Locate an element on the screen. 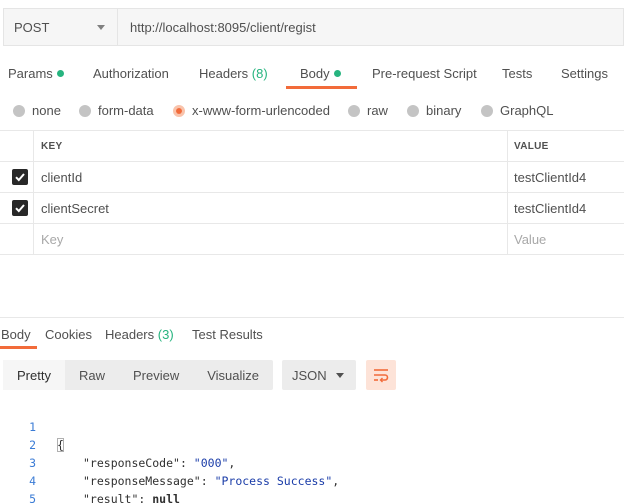 This screenshot has height=504, width=624. json-sep: : is located at coordinates (145, 498).